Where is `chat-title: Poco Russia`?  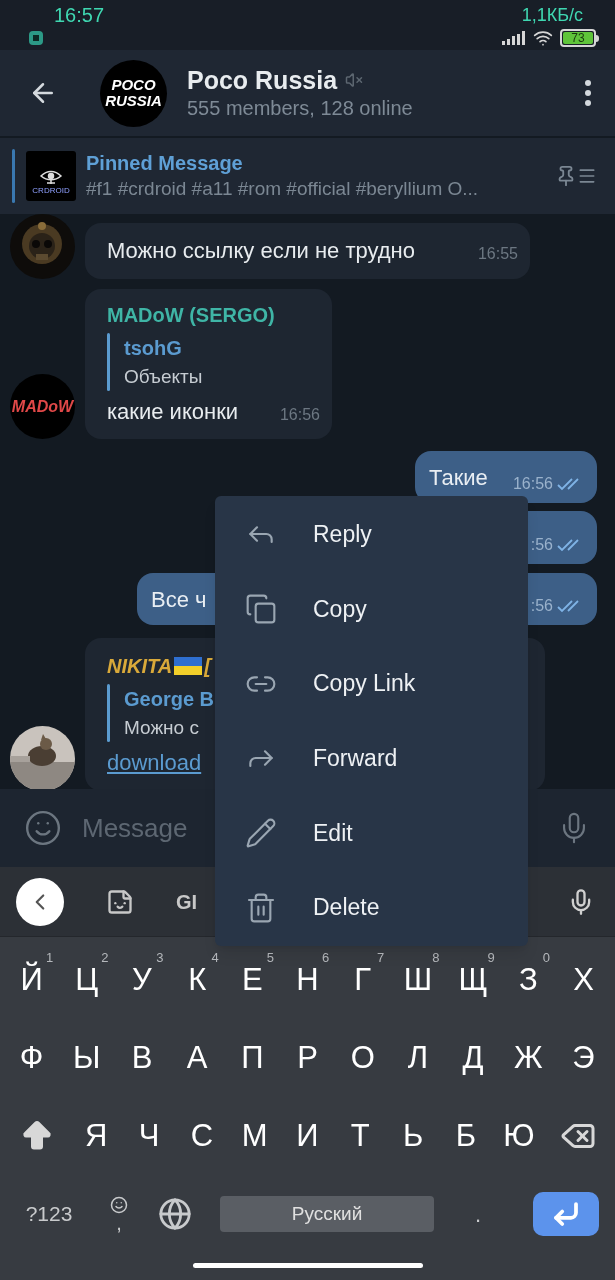 chat-title: Poco Russia is located at coordinates (262, 80).